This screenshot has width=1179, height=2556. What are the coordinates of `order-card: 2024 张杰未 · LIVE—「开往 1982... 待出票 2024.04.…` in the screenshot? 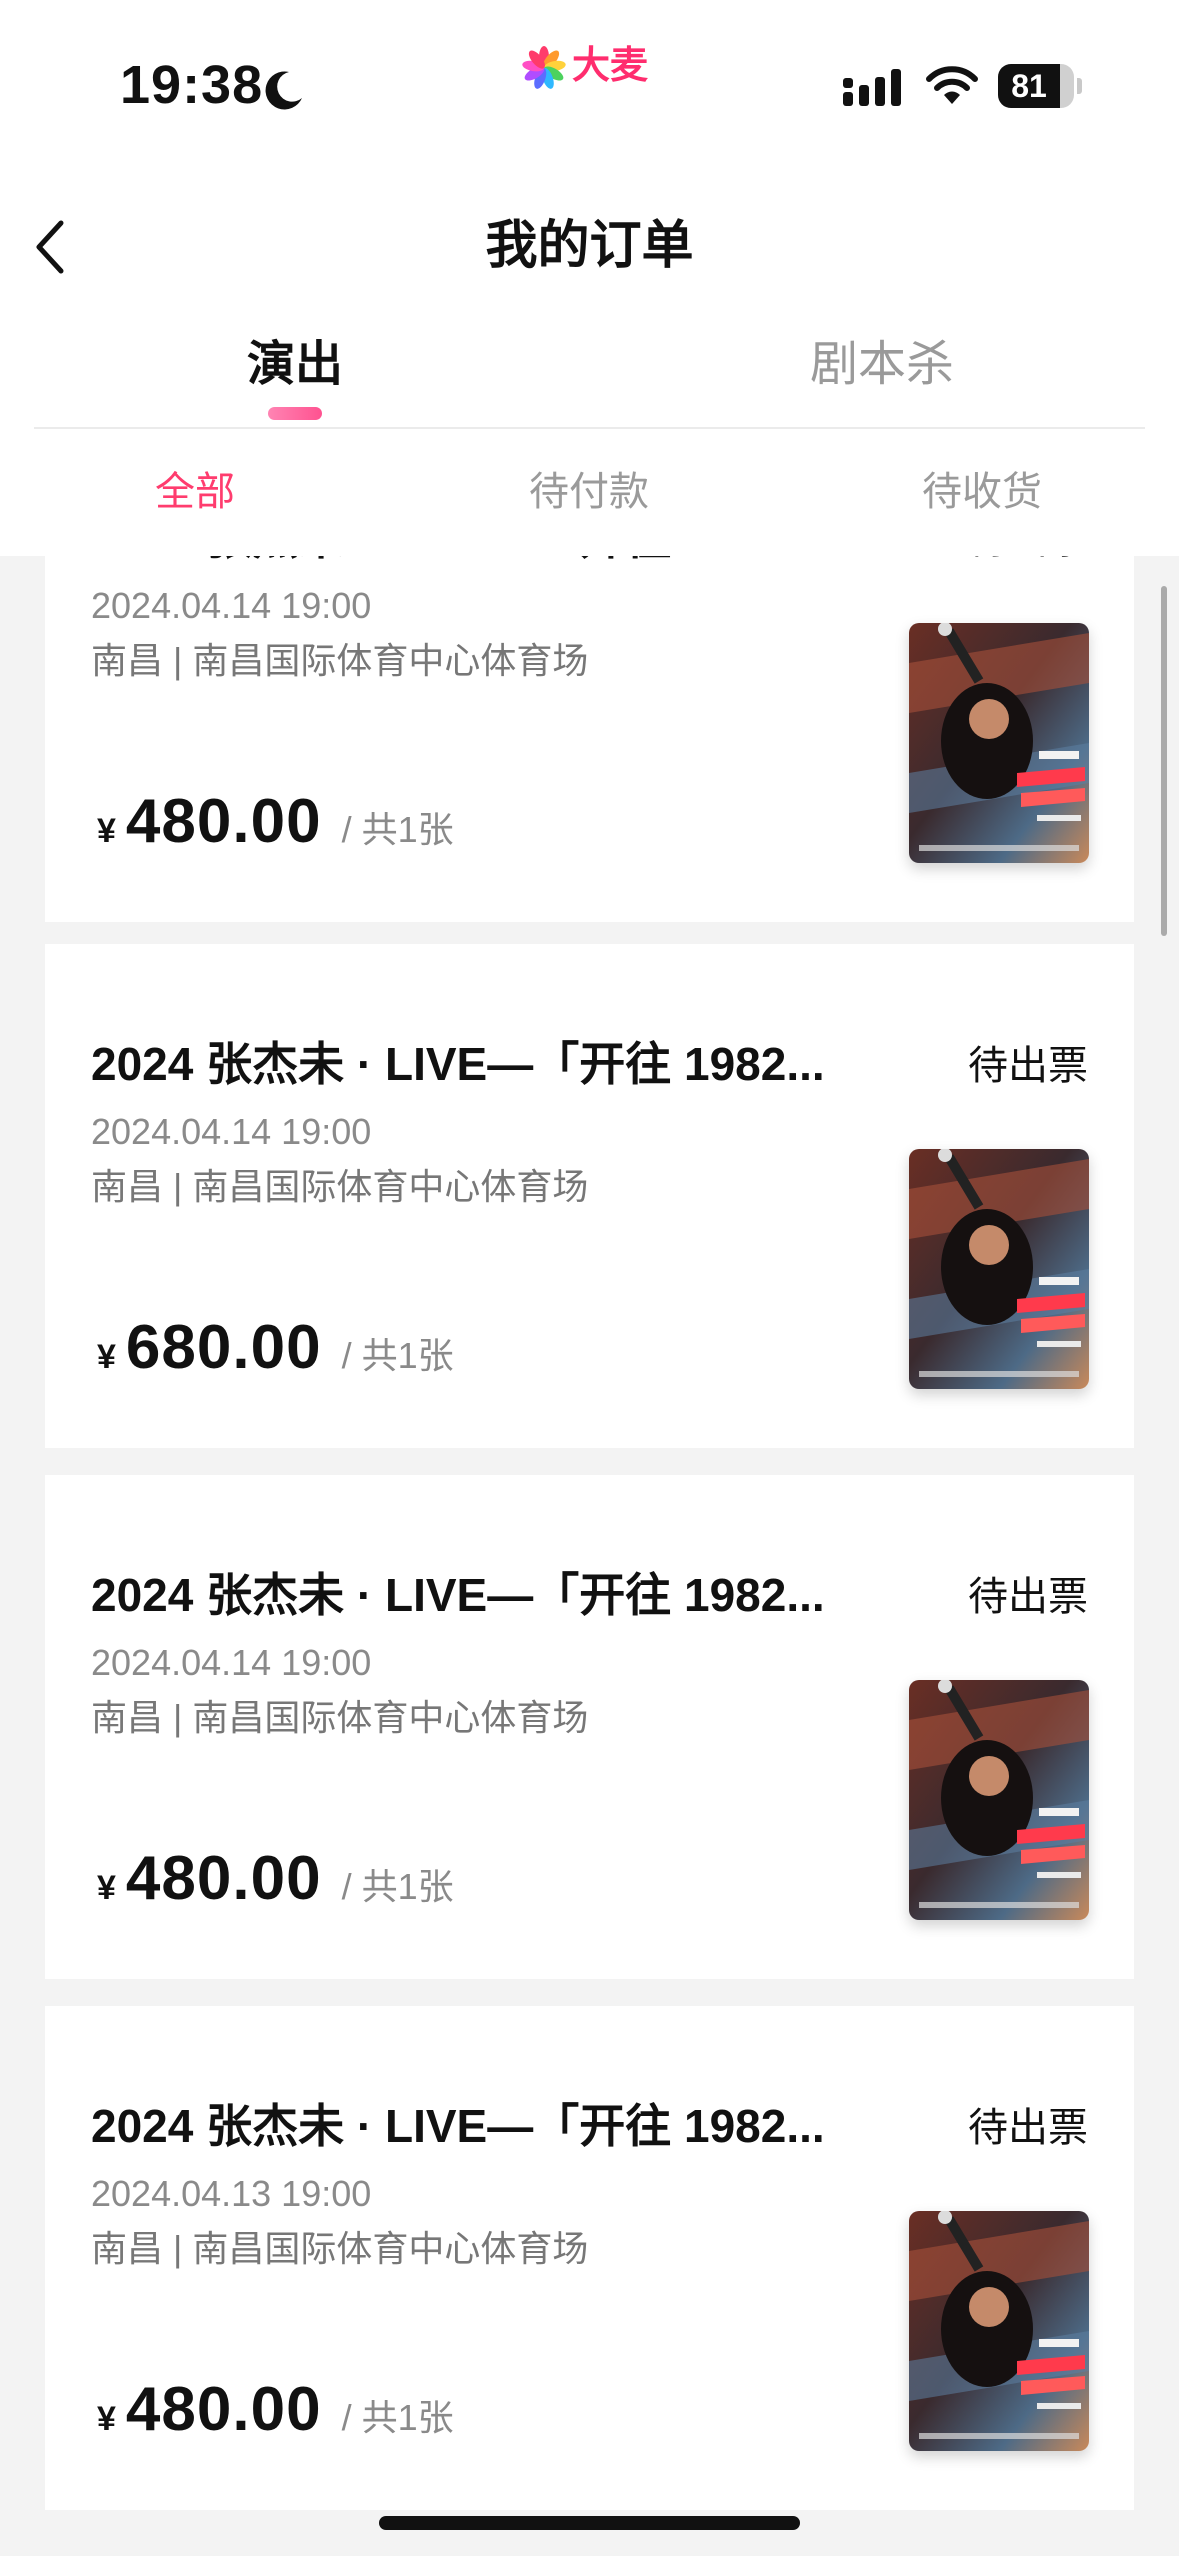 It's located at (589, 739).